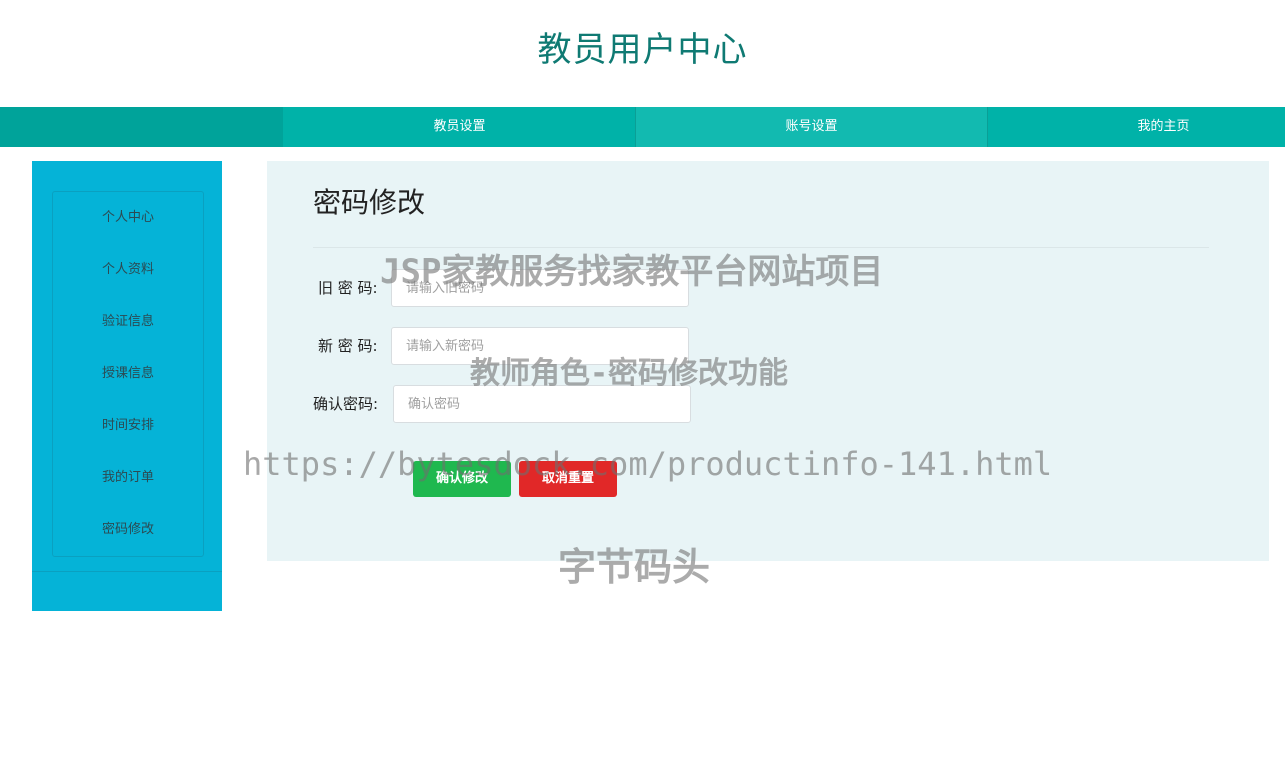 The height and width of the screenshot is (778, 1285). Describe the element at coordinates (632, 272) in the screenshot. I see `watermark-project-title: JSP家教服务找家教平台网站项目` at that location.